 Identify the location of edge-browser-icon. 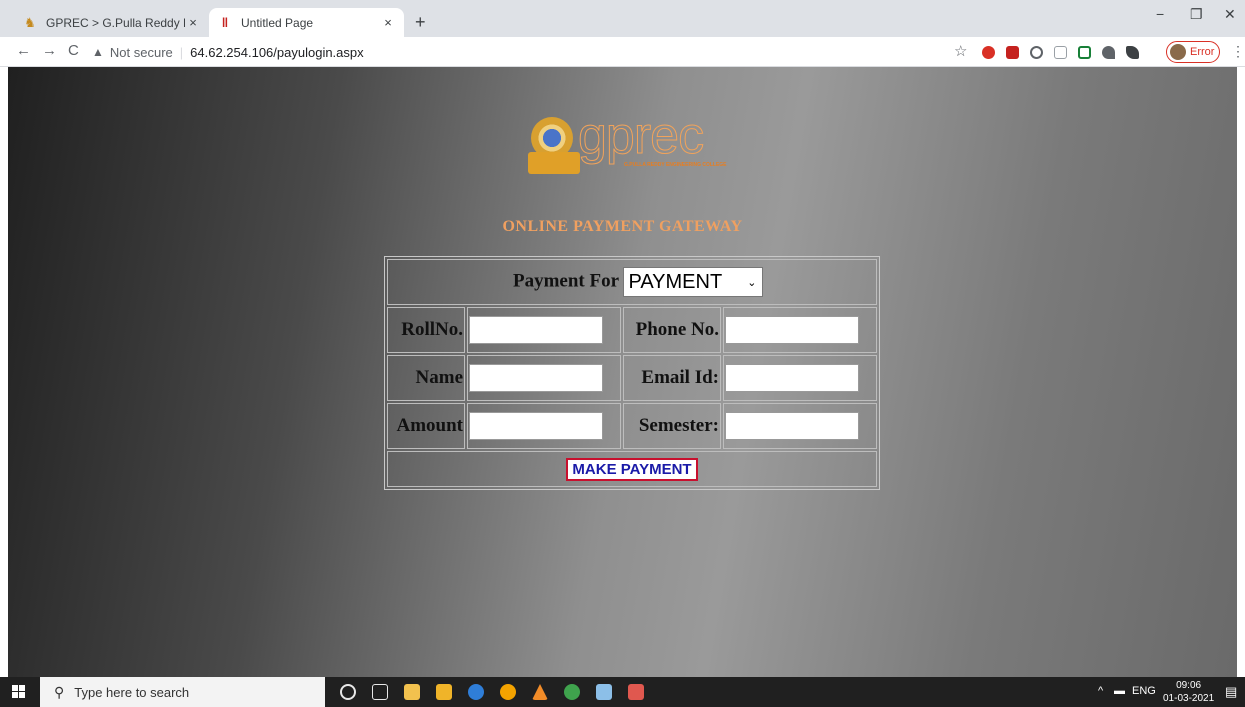
(476, 692).